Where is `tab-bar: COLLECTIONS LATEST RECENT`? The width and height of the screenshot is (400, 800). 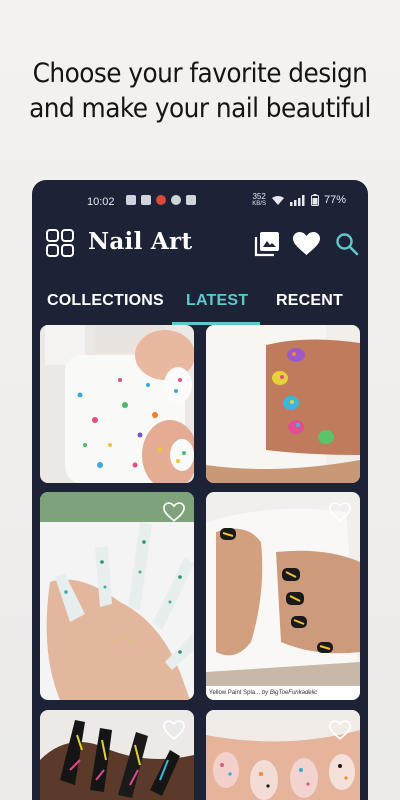
tab-bar: COLLECTIONS LATEST RECENT is located at coordinates (200, 294).